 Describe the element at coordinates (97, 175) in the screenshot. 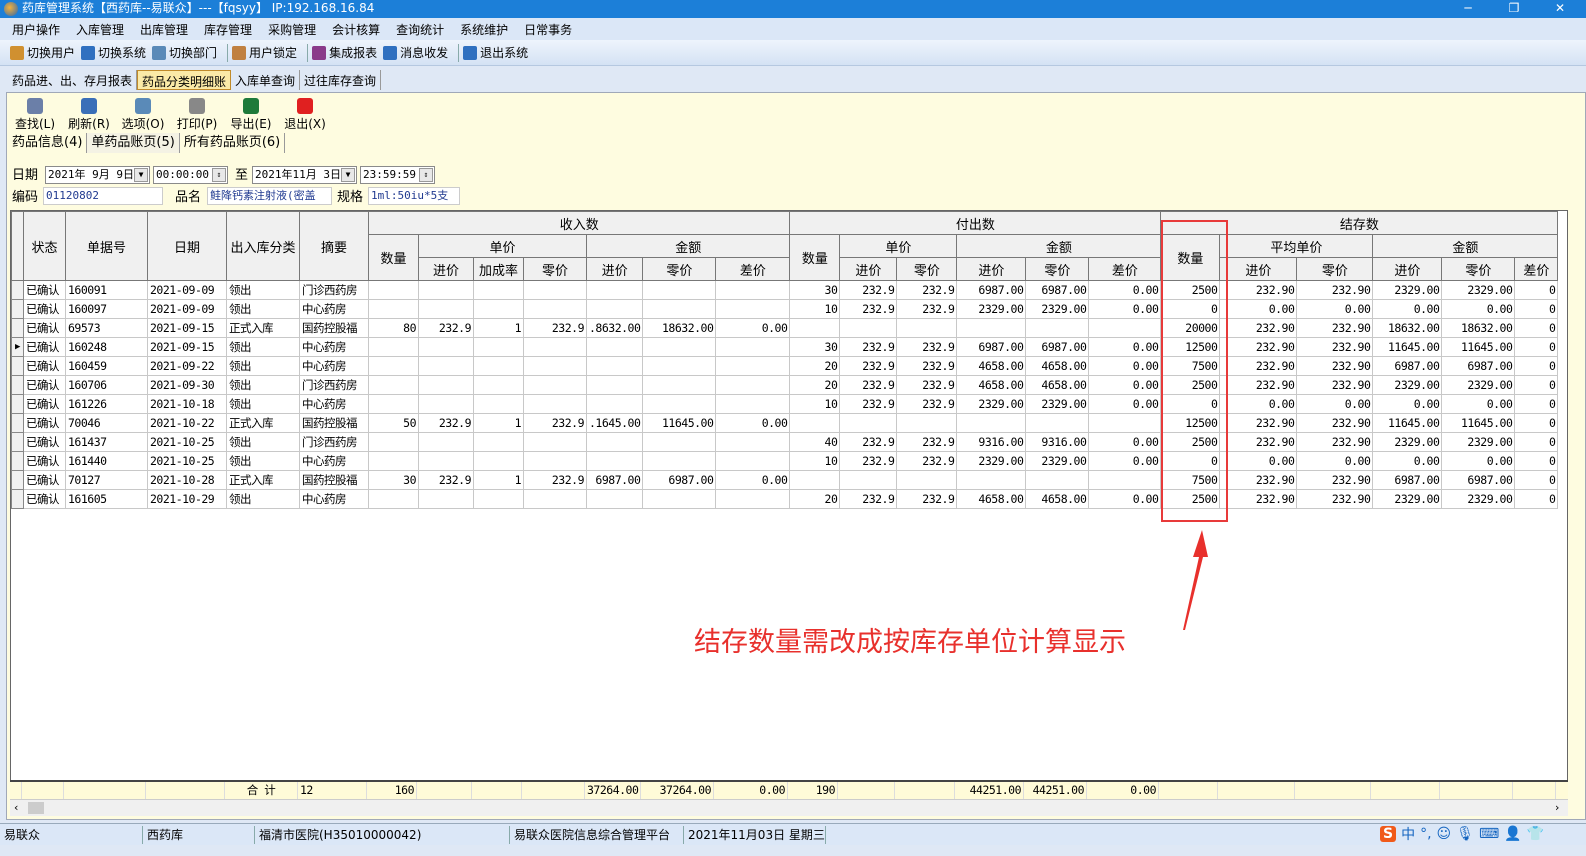

I see `date-from-picker: 2021年 9月 9日 ▼` at that location.